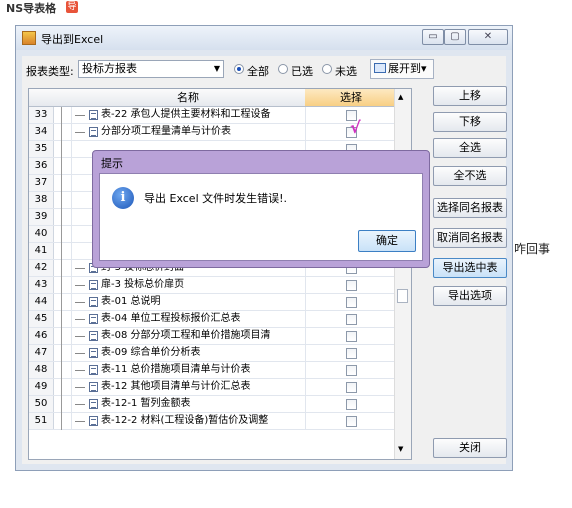  What do you see at coordinates (400, 449) in the screenshot?
I see `scroll-down-icon: ▼` at bounding box center [400, 449].